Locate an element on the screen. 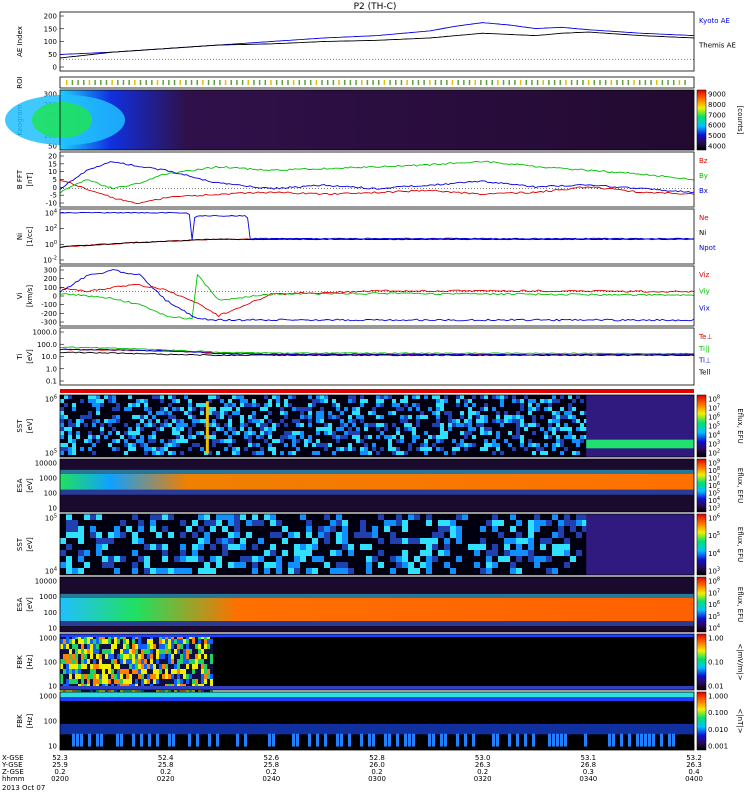 This screenshot has height=800, width=750. panel-fbk_b-colorbar-label: 1.000 is located at coordinates (718, 697).